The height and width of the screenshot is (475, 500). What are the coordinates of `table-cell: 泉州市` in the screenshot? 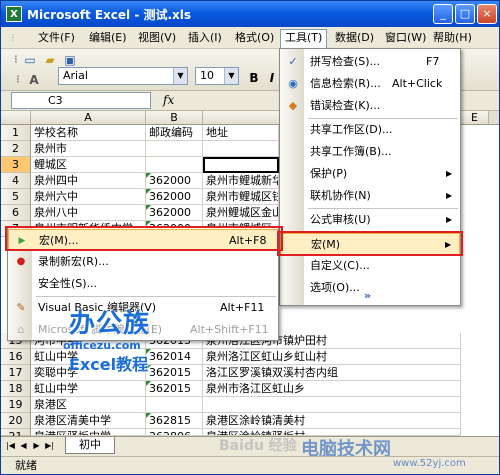 It's located at (88, 149).